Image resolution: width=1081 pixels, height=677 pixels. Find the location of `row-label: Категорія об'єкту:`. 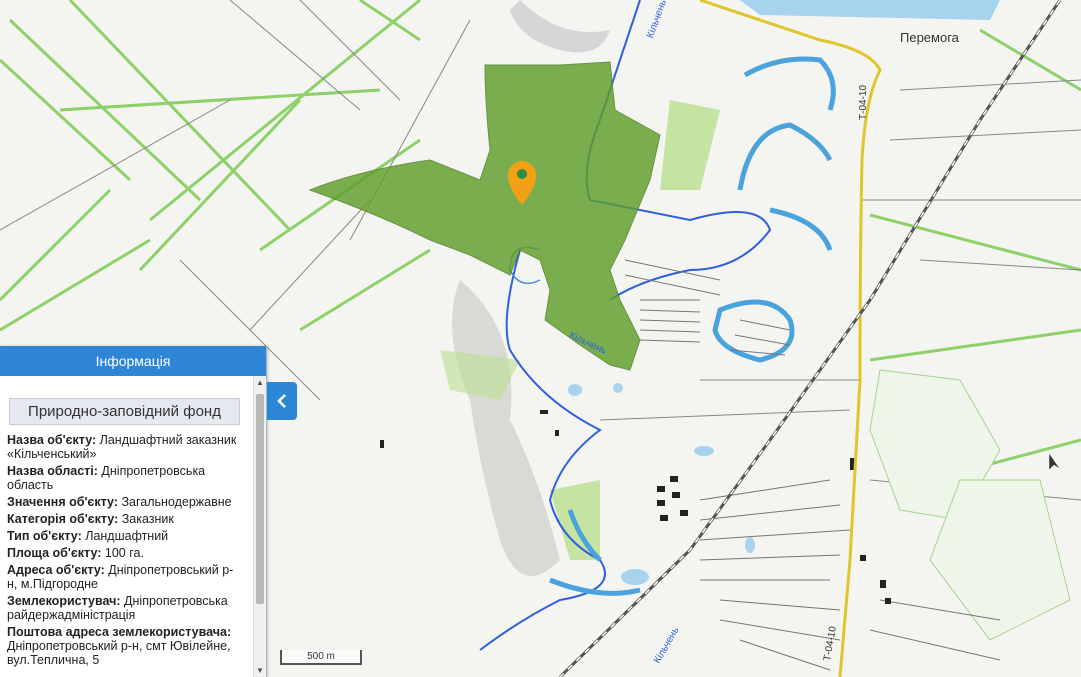

row-label: Категорія об'єкту: is located at coordinates (63, 519).